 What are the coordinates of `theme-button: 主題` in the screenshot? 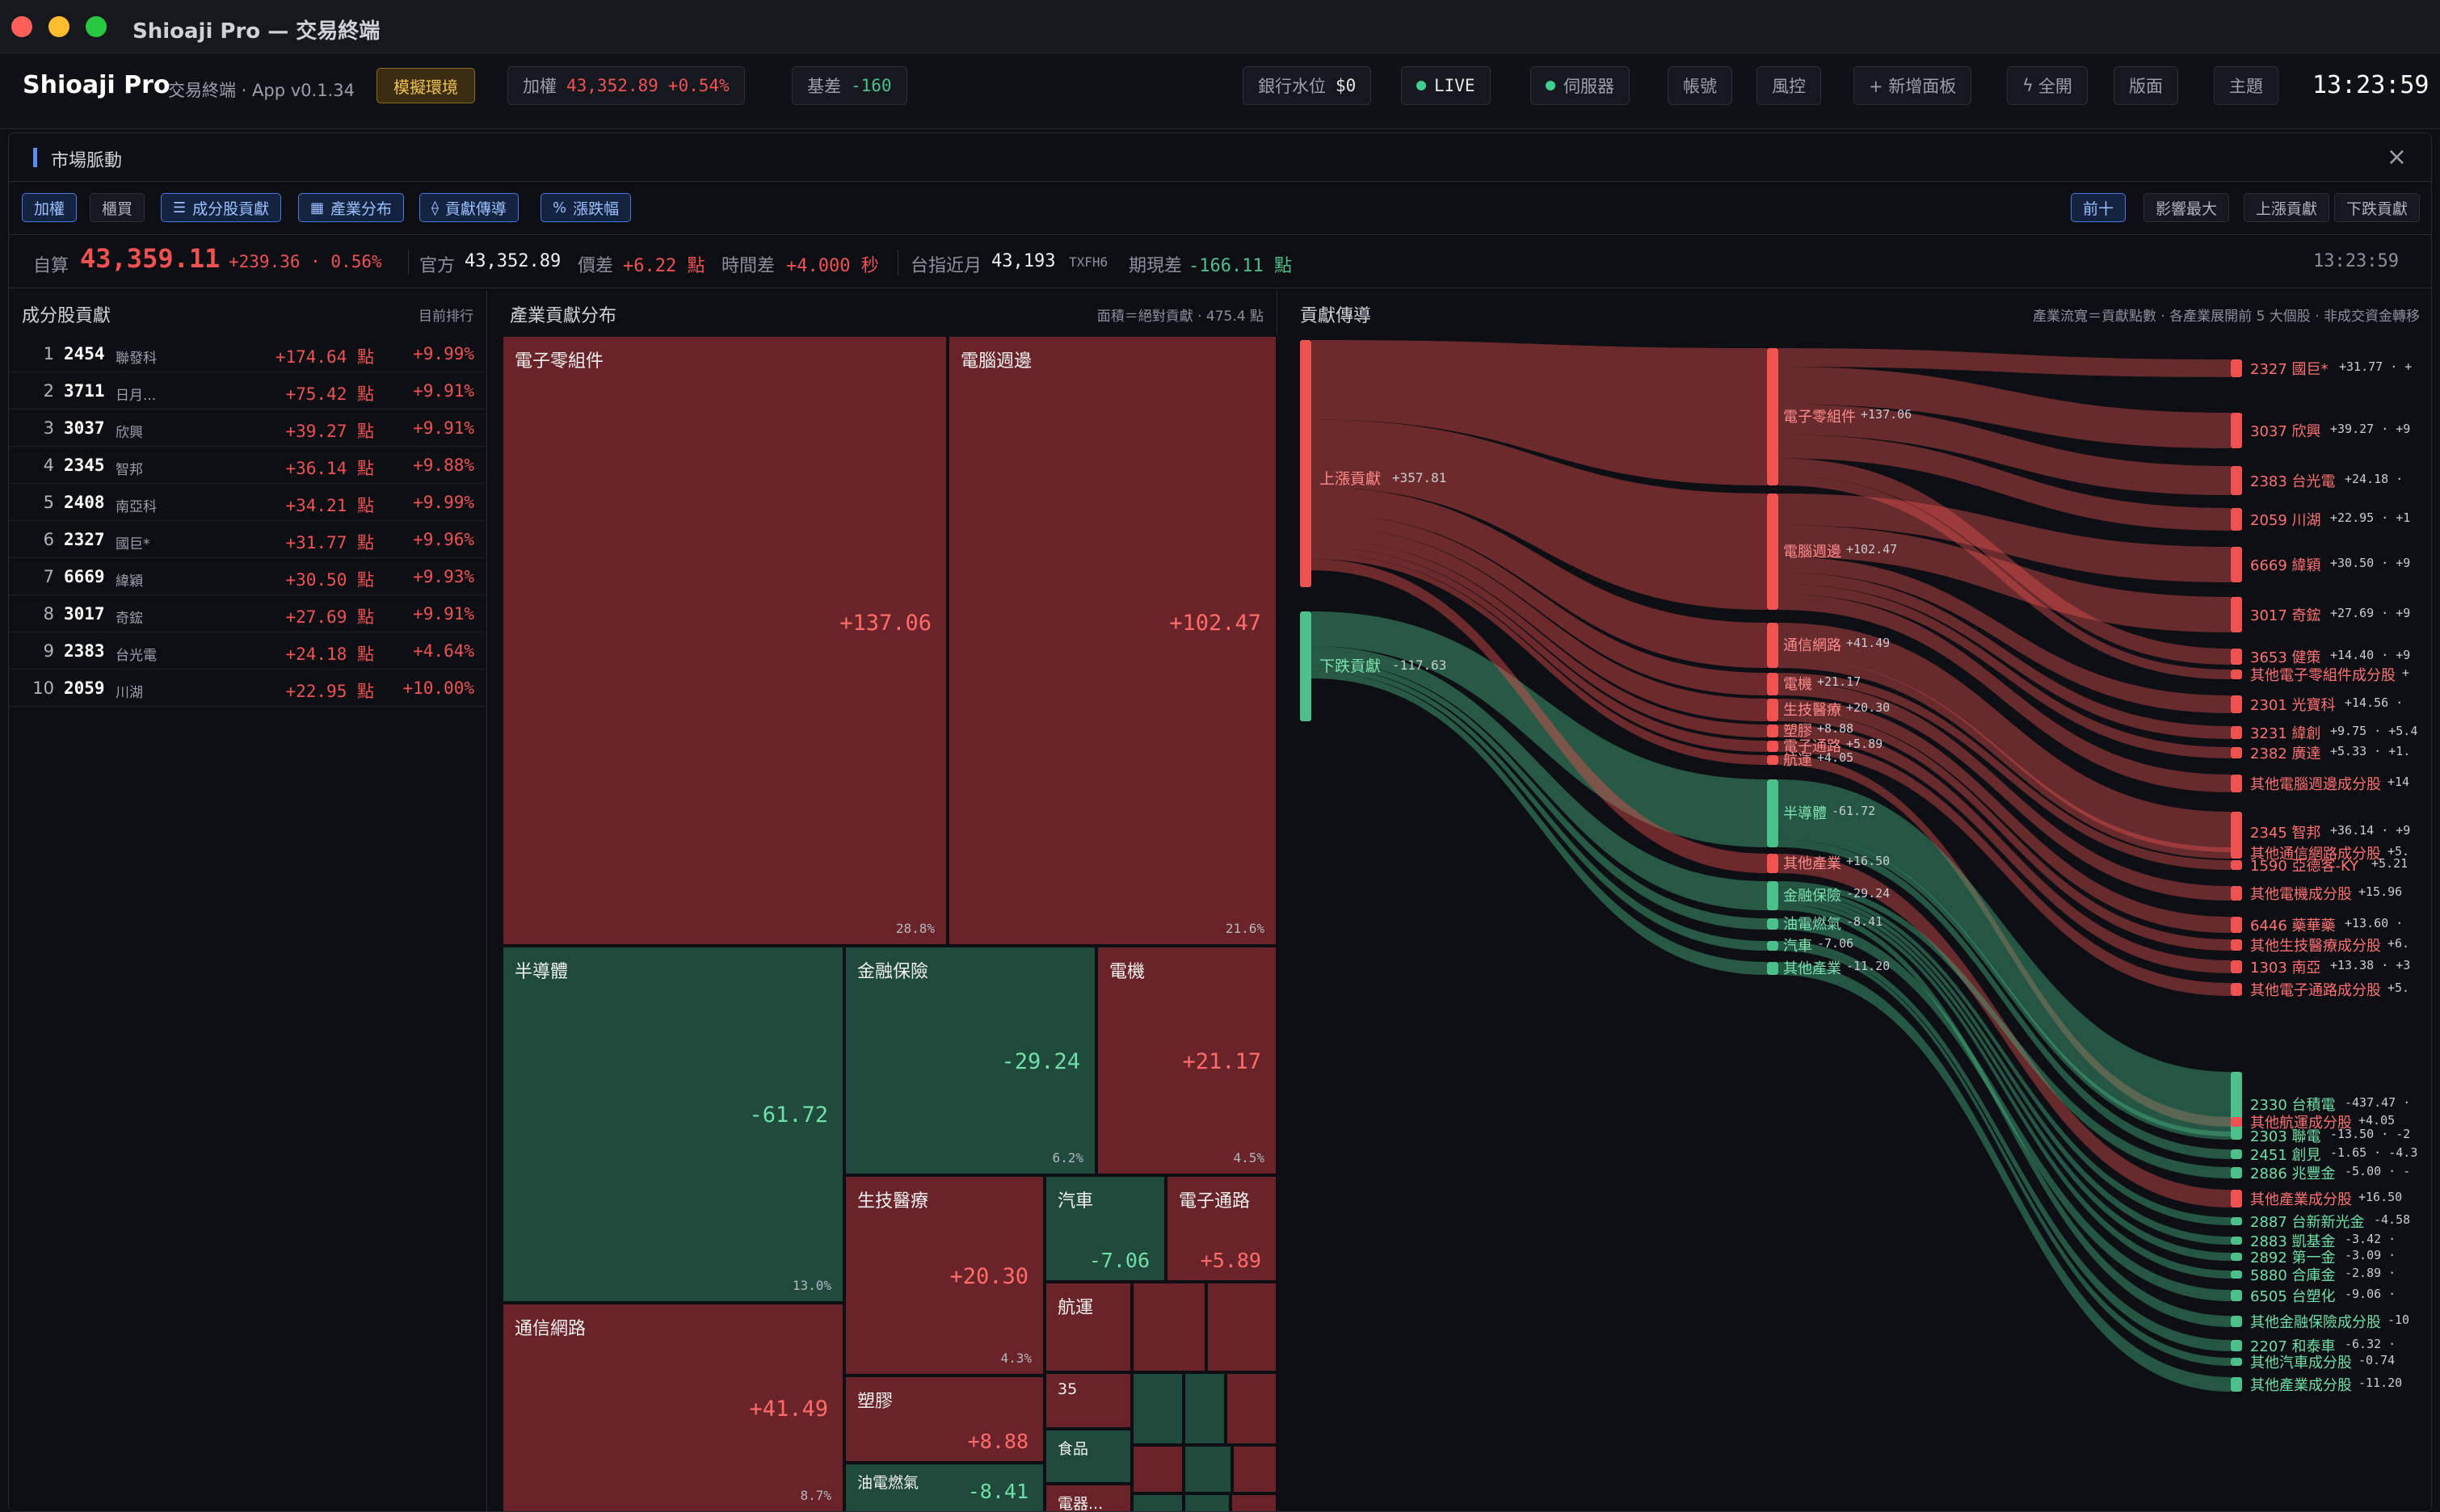 It's located at (2246, 85).